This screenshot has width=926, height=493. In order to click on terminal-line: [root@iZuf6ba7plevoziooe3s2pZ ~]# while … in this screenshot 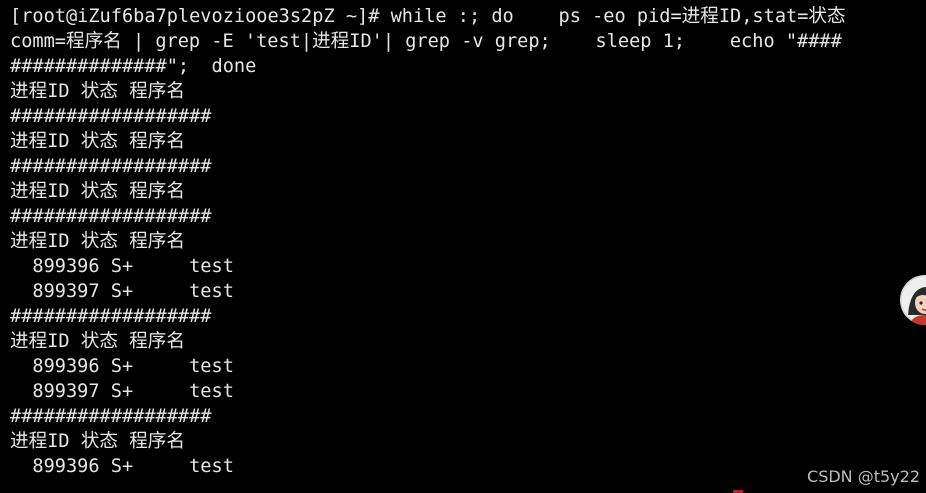, I will do `click(433, 16)`.